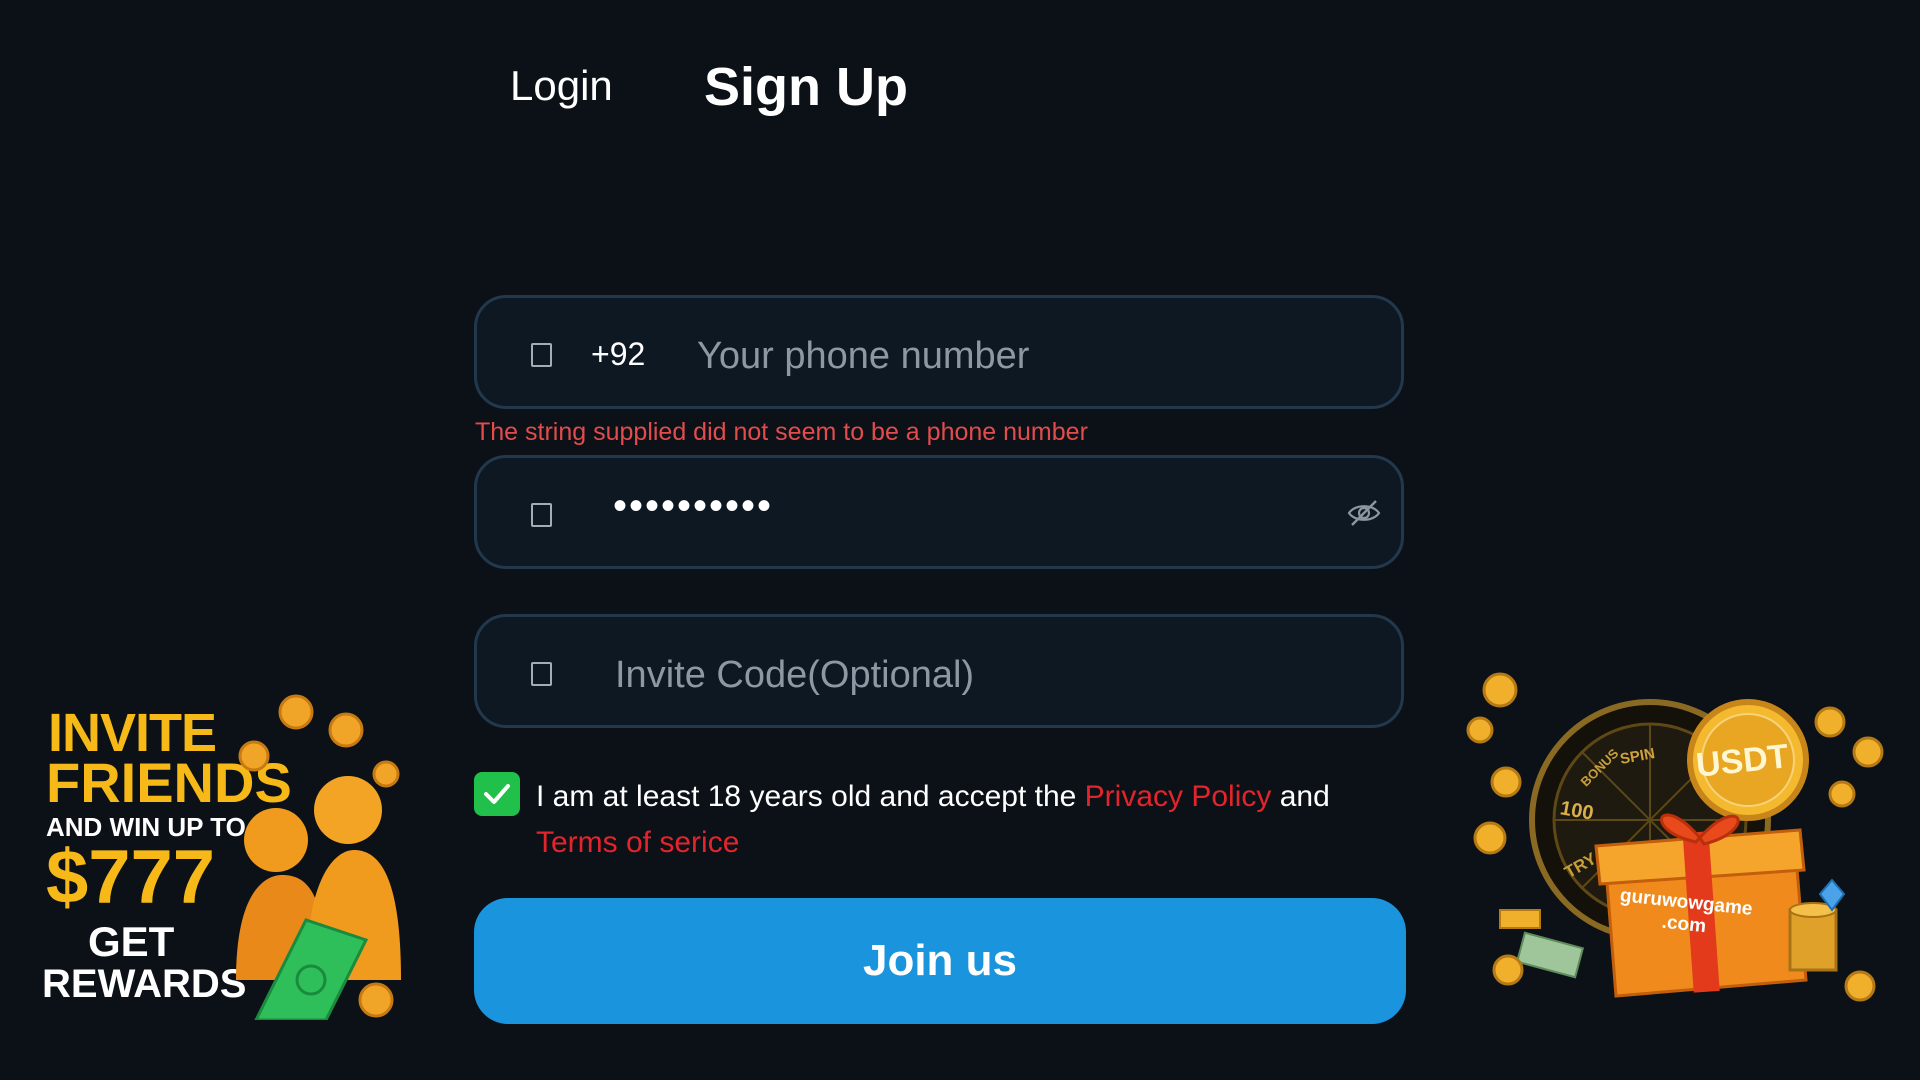  Describe the element at coordinates (1300, 796) in the screenshot. I see `agreement-and: and` at that location.